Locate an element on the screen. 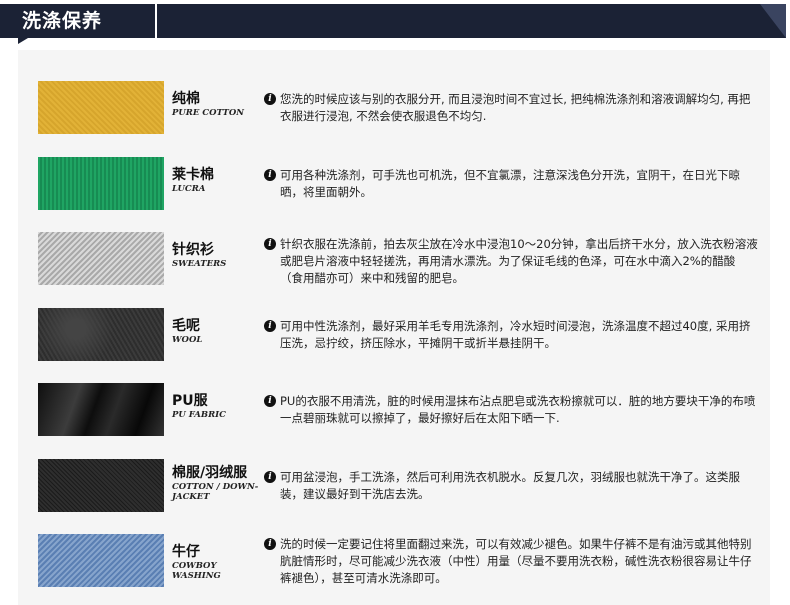  fabric-swatch-pure-cotton is located at coordinates (101, 107).